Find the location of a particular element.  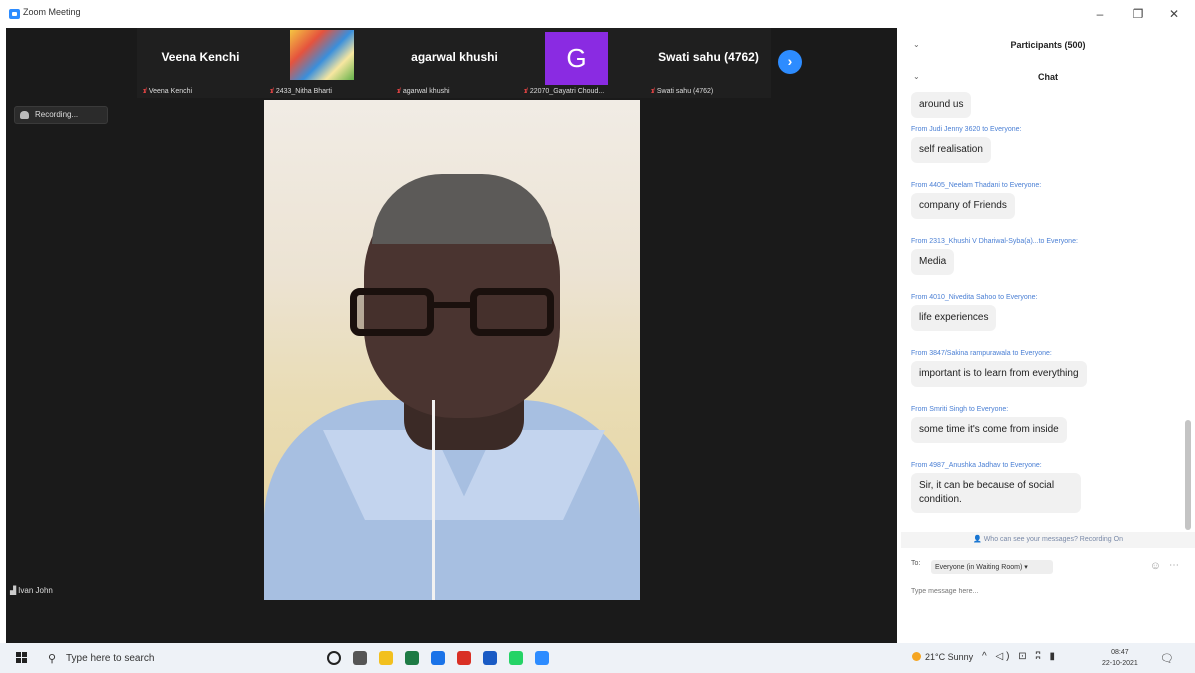

chat-sender: From 4405_Neelam Thadani to Everyone: is located at coordinates (976, 185).